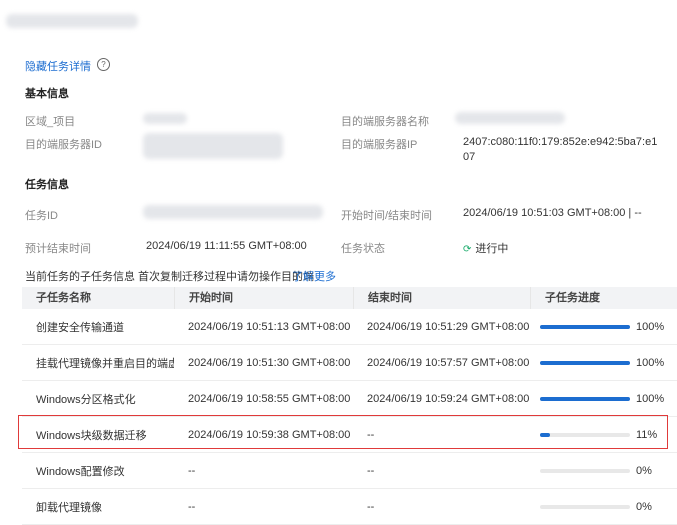  What do you see at coordinates (86, 399) in the screenshot?
I see `subtask-name: Windows分区格式化` at bounding box center [86, 399].